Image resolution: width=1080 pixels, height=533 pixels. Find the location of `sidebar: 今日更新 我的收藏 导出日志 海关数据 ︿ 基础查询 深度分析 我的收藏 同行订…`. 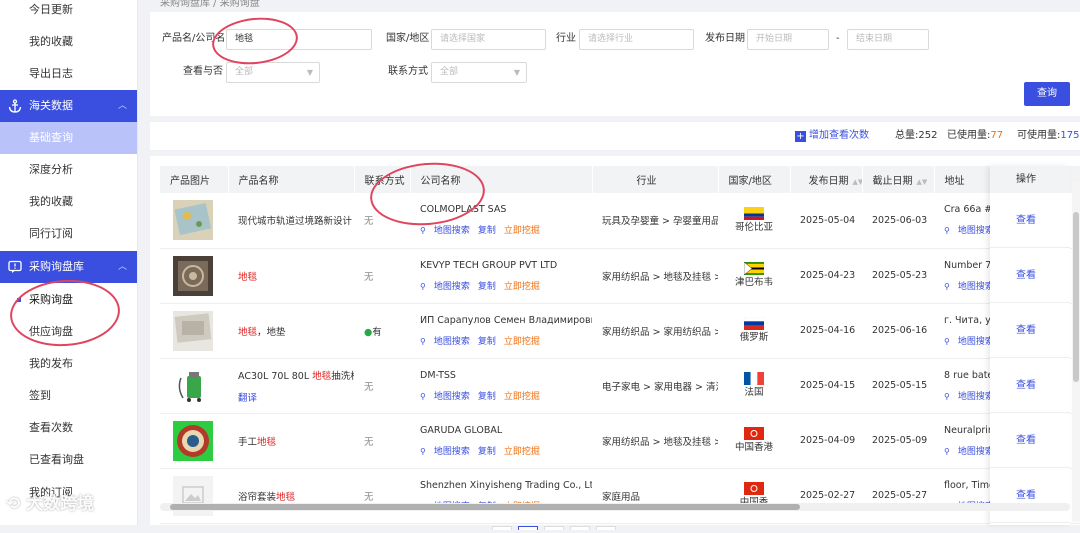

sidebar: 今日更新 我的收藏 导出日志 海关数据 ︿ 基础查询 深度分析 我的收藏 同行订… is located at coordinates (69, 262).